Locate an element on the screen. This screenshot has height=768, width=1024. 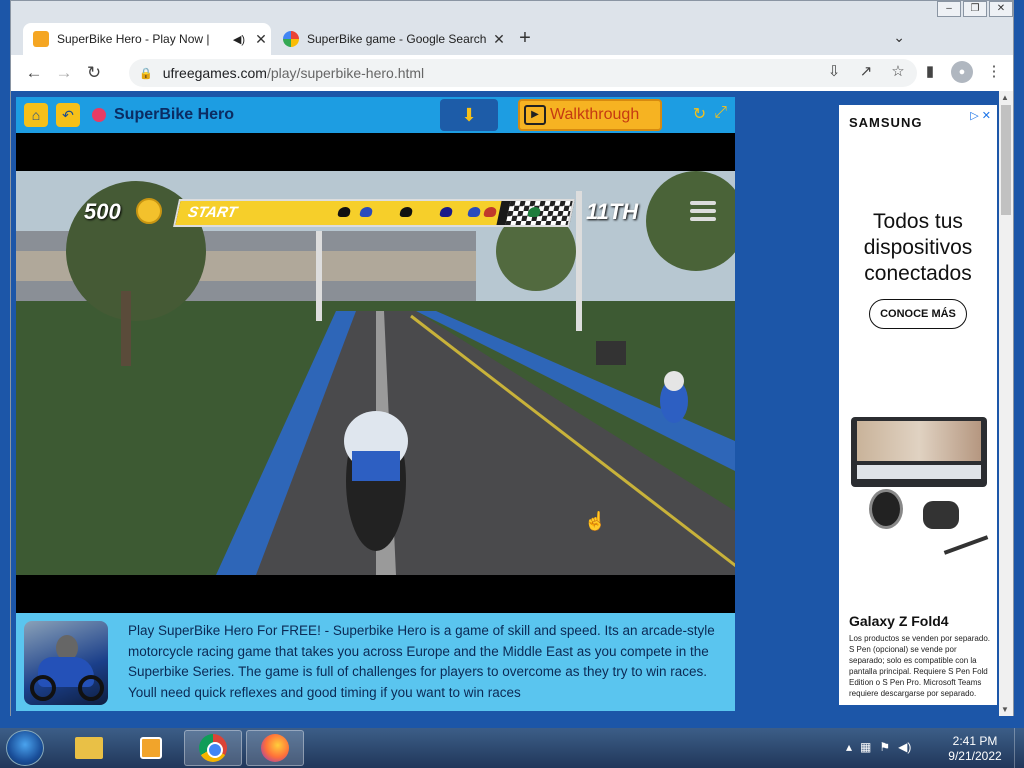
show-hidden-icons-icon: ▴ is located at coordinates (849, 747).